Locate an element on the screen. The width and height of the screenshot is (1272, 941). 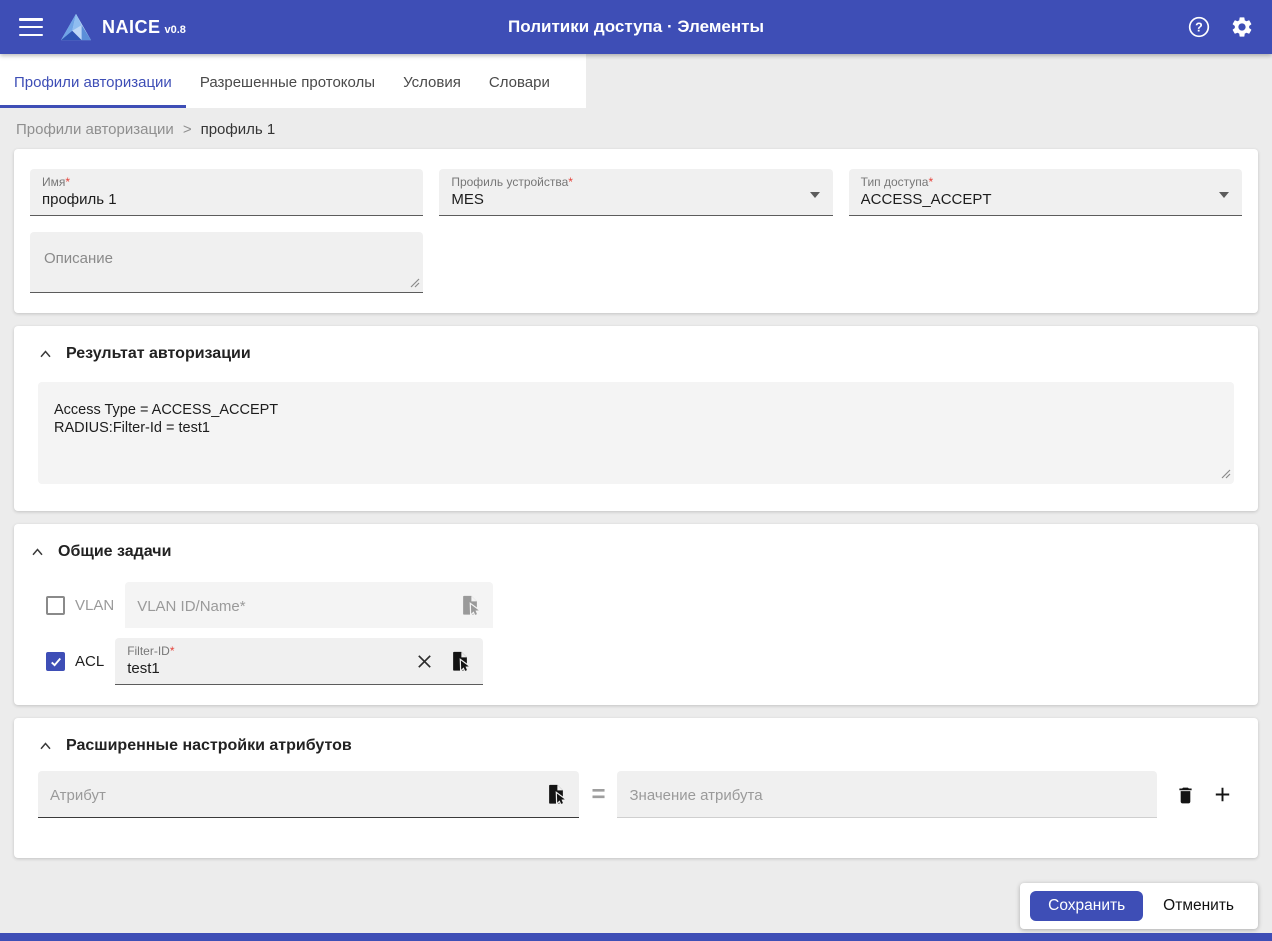
equals-sign: = is located at coordinates (598, 794).